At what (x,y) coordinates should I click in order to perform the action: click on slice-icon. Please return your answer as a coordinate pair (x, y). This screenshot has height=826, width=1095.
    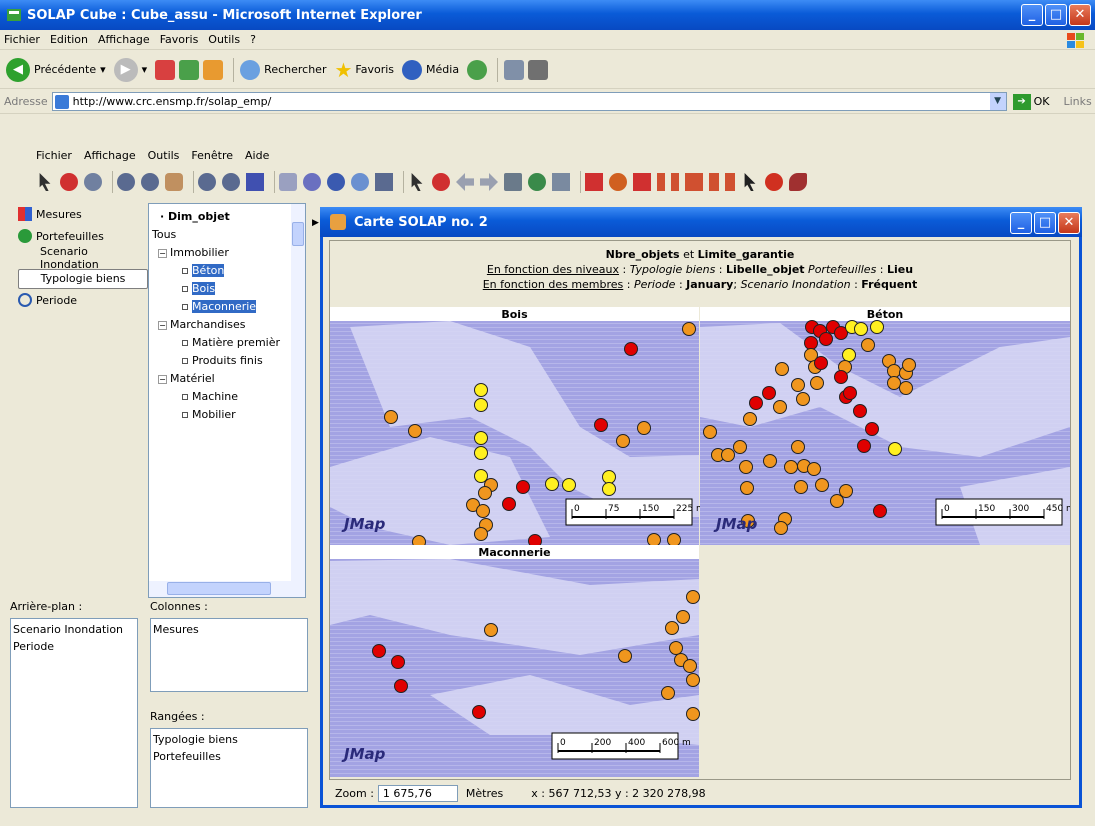
    Looking at the image, I should click on (730, 182).